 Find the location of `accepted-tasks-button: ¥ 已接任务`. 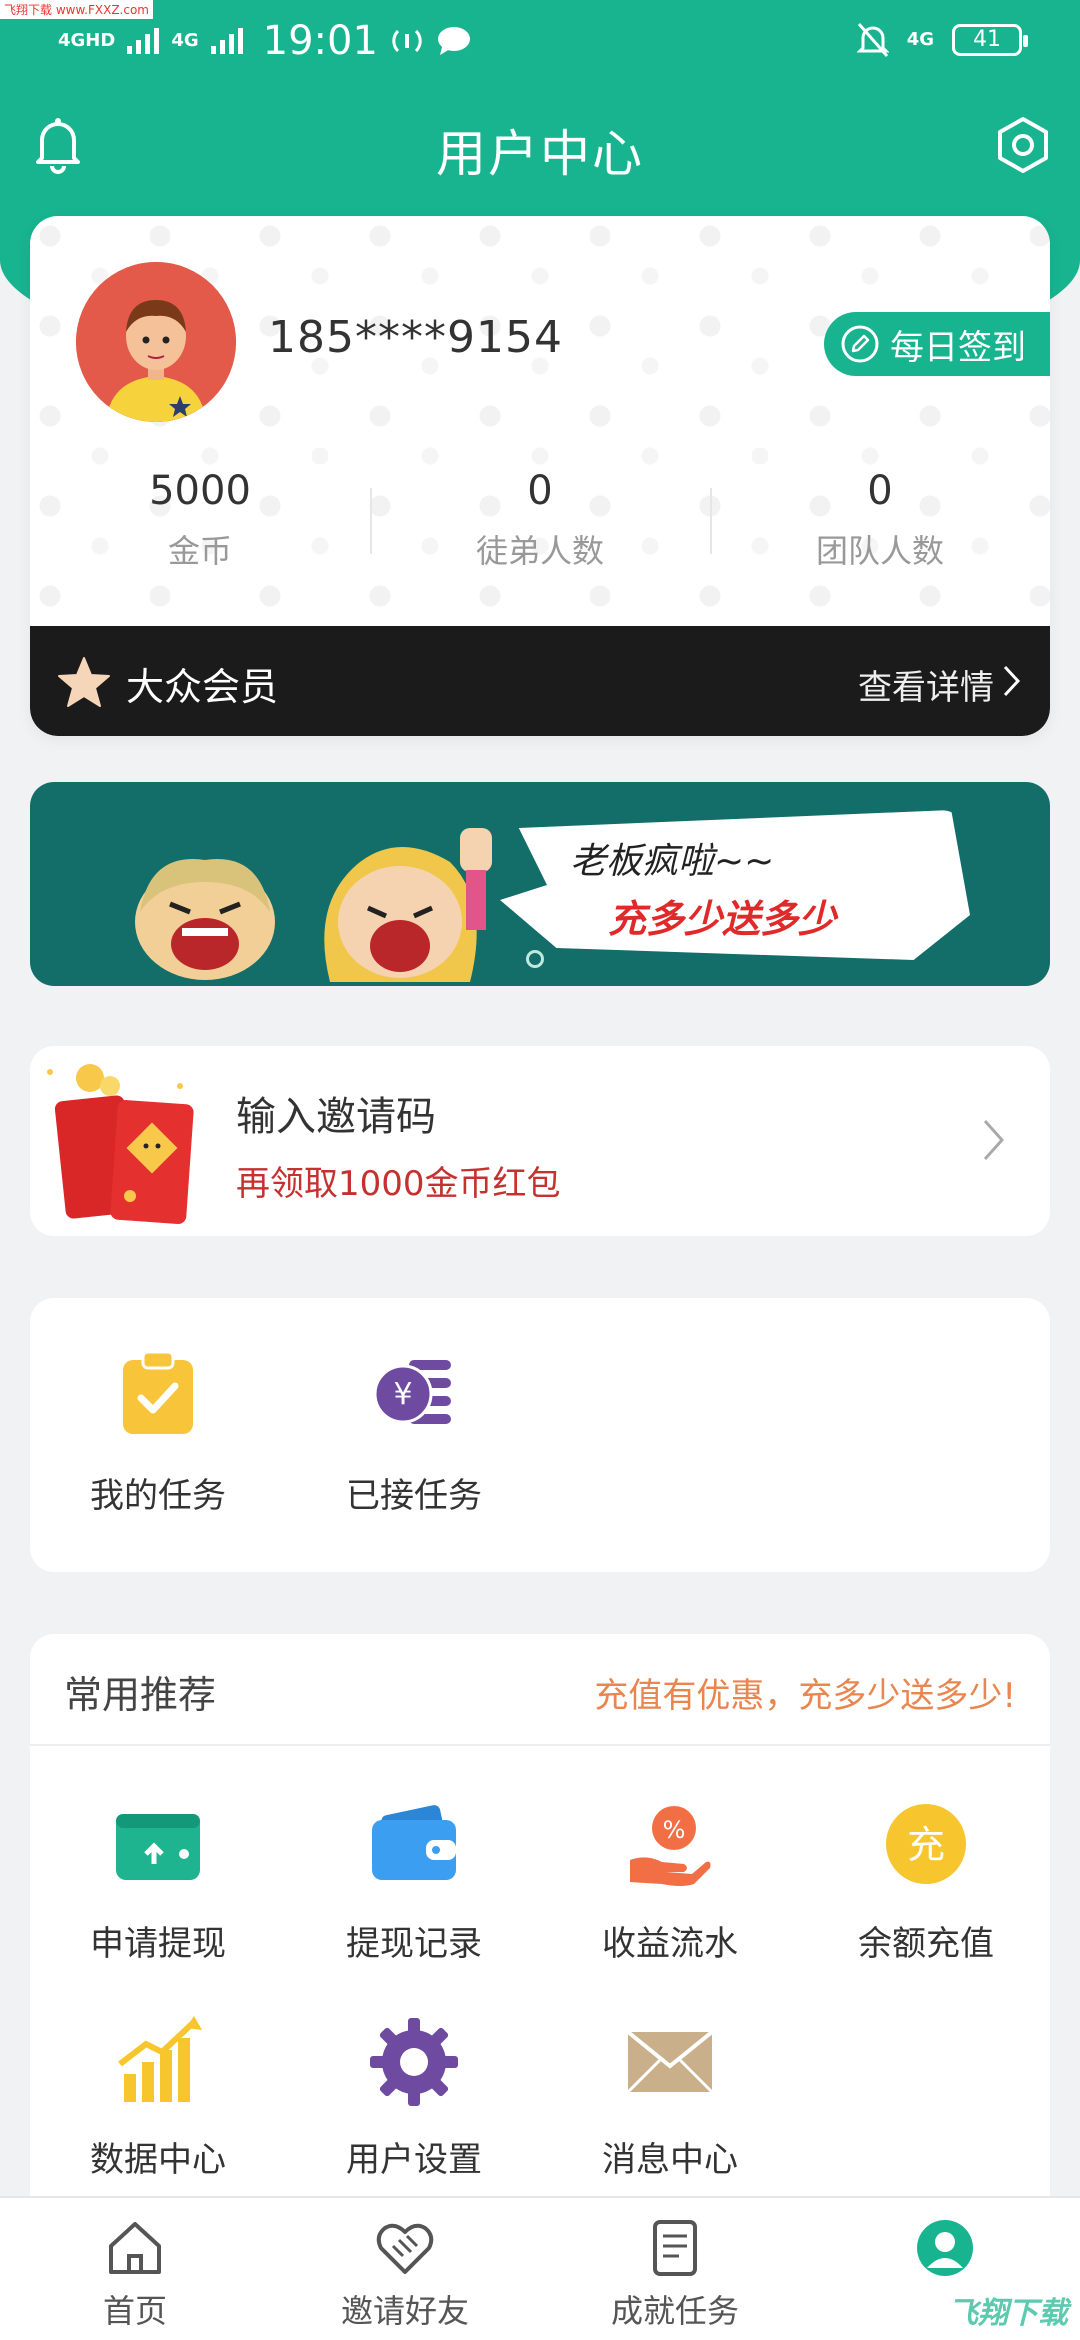

accepted-tasks-button: ¥ 已接任务 is located at coordinates (414, 1432).